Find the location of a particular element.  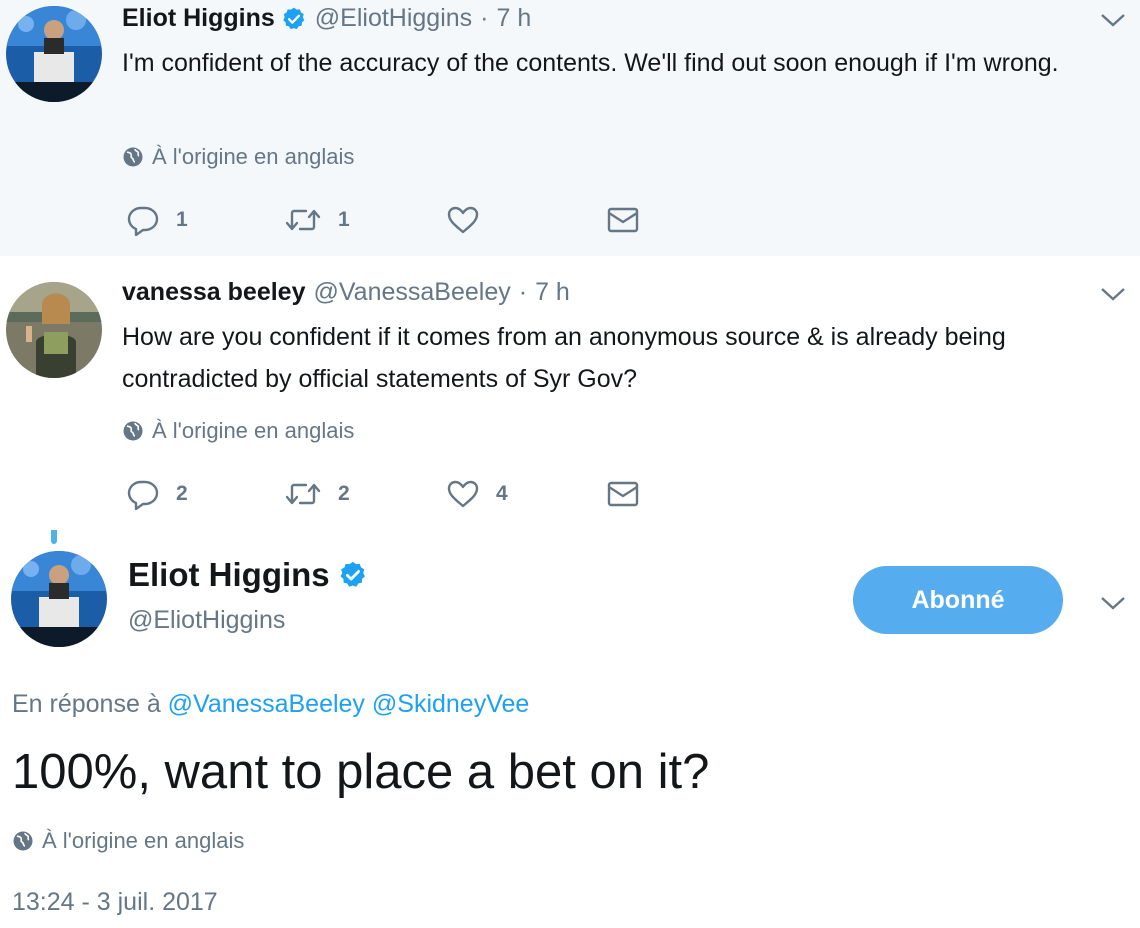

mention-vanessabeeley: @VanessaBeeley is located at coordinates (266, 704).